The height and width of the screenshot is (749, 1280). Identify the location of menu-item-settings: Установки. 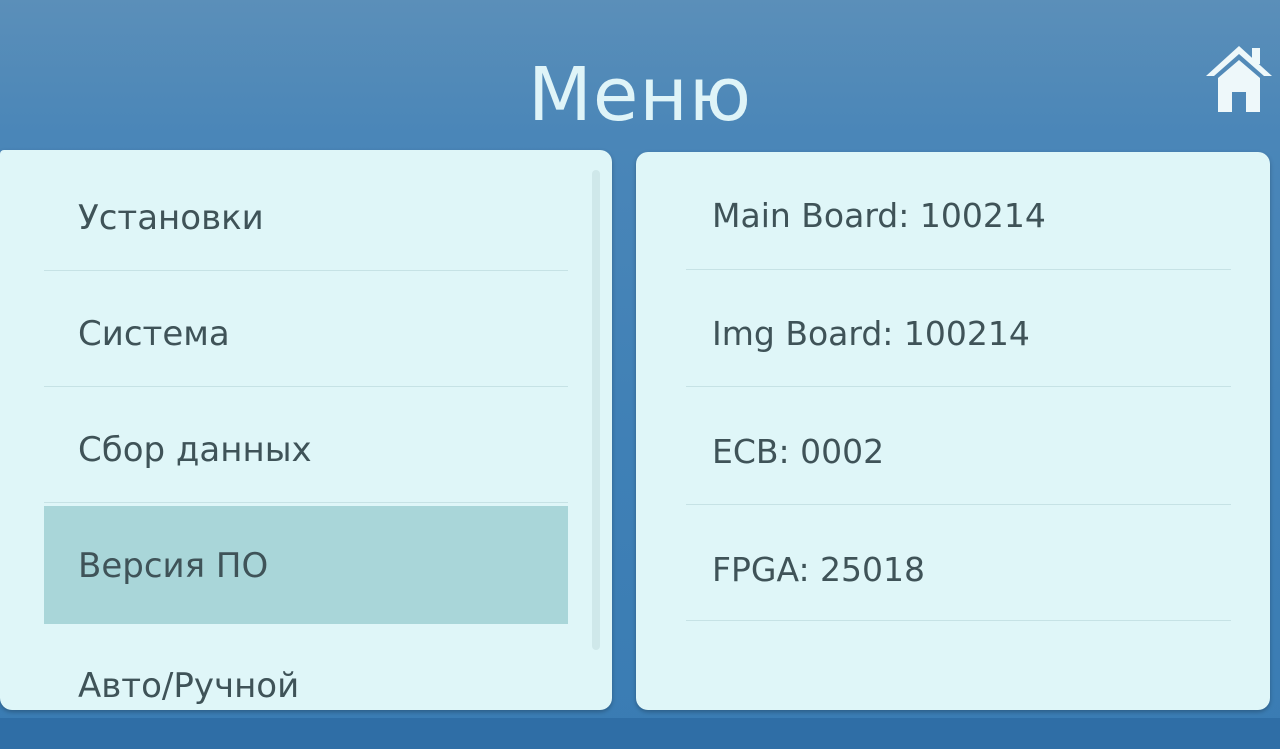
(306, 217).